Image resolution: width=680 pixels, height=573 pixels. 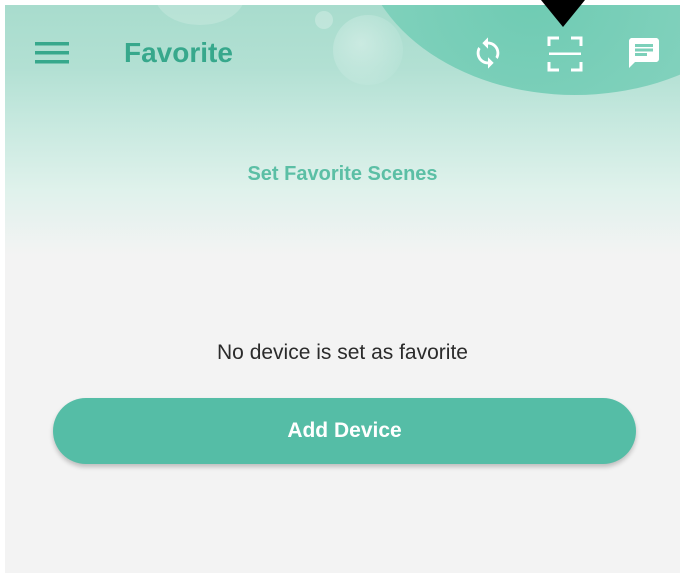 I want to click on scan-icon, so click(x=565, y=54).